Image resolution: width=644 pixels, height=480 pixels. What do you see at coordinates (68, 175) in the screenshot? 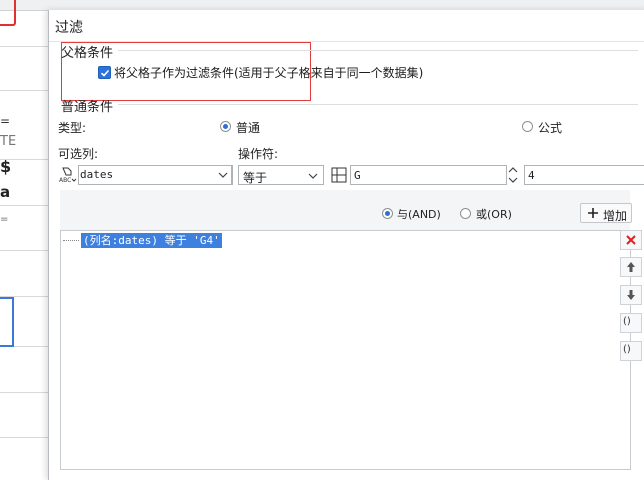
I see `text-field-icon: ABC` at bounding box center [68, 175].